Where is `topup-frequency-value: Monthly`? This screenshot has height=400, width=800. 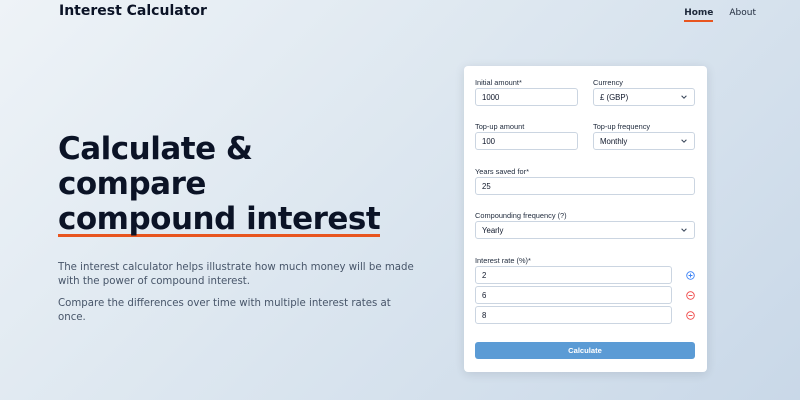 topup-frequency-value: Monthly is located at coordinates (614, 141).